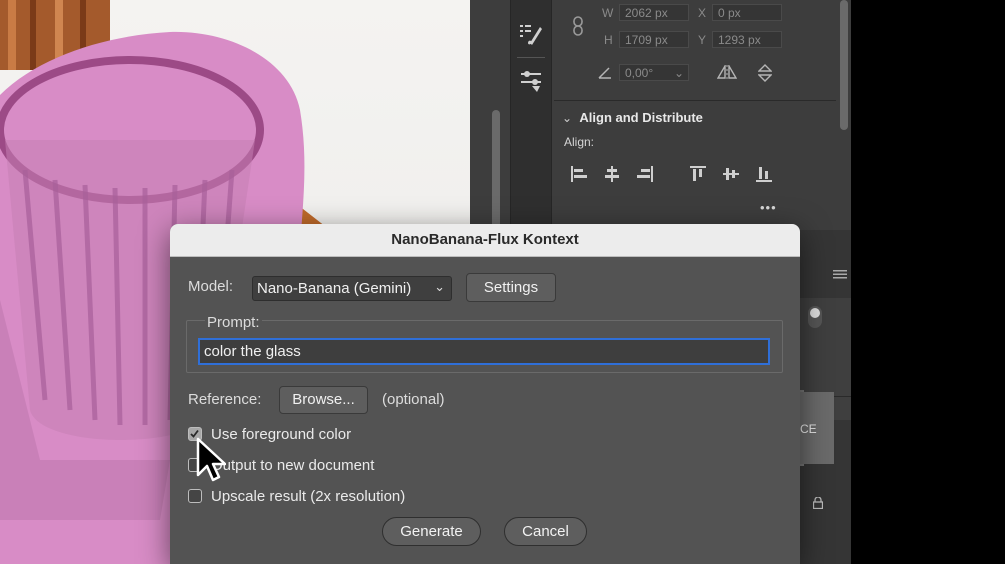  What do you see at coordinates (612, 174) in the screenshot?
I see `align-center-icon` at bounding box center [612, 174].